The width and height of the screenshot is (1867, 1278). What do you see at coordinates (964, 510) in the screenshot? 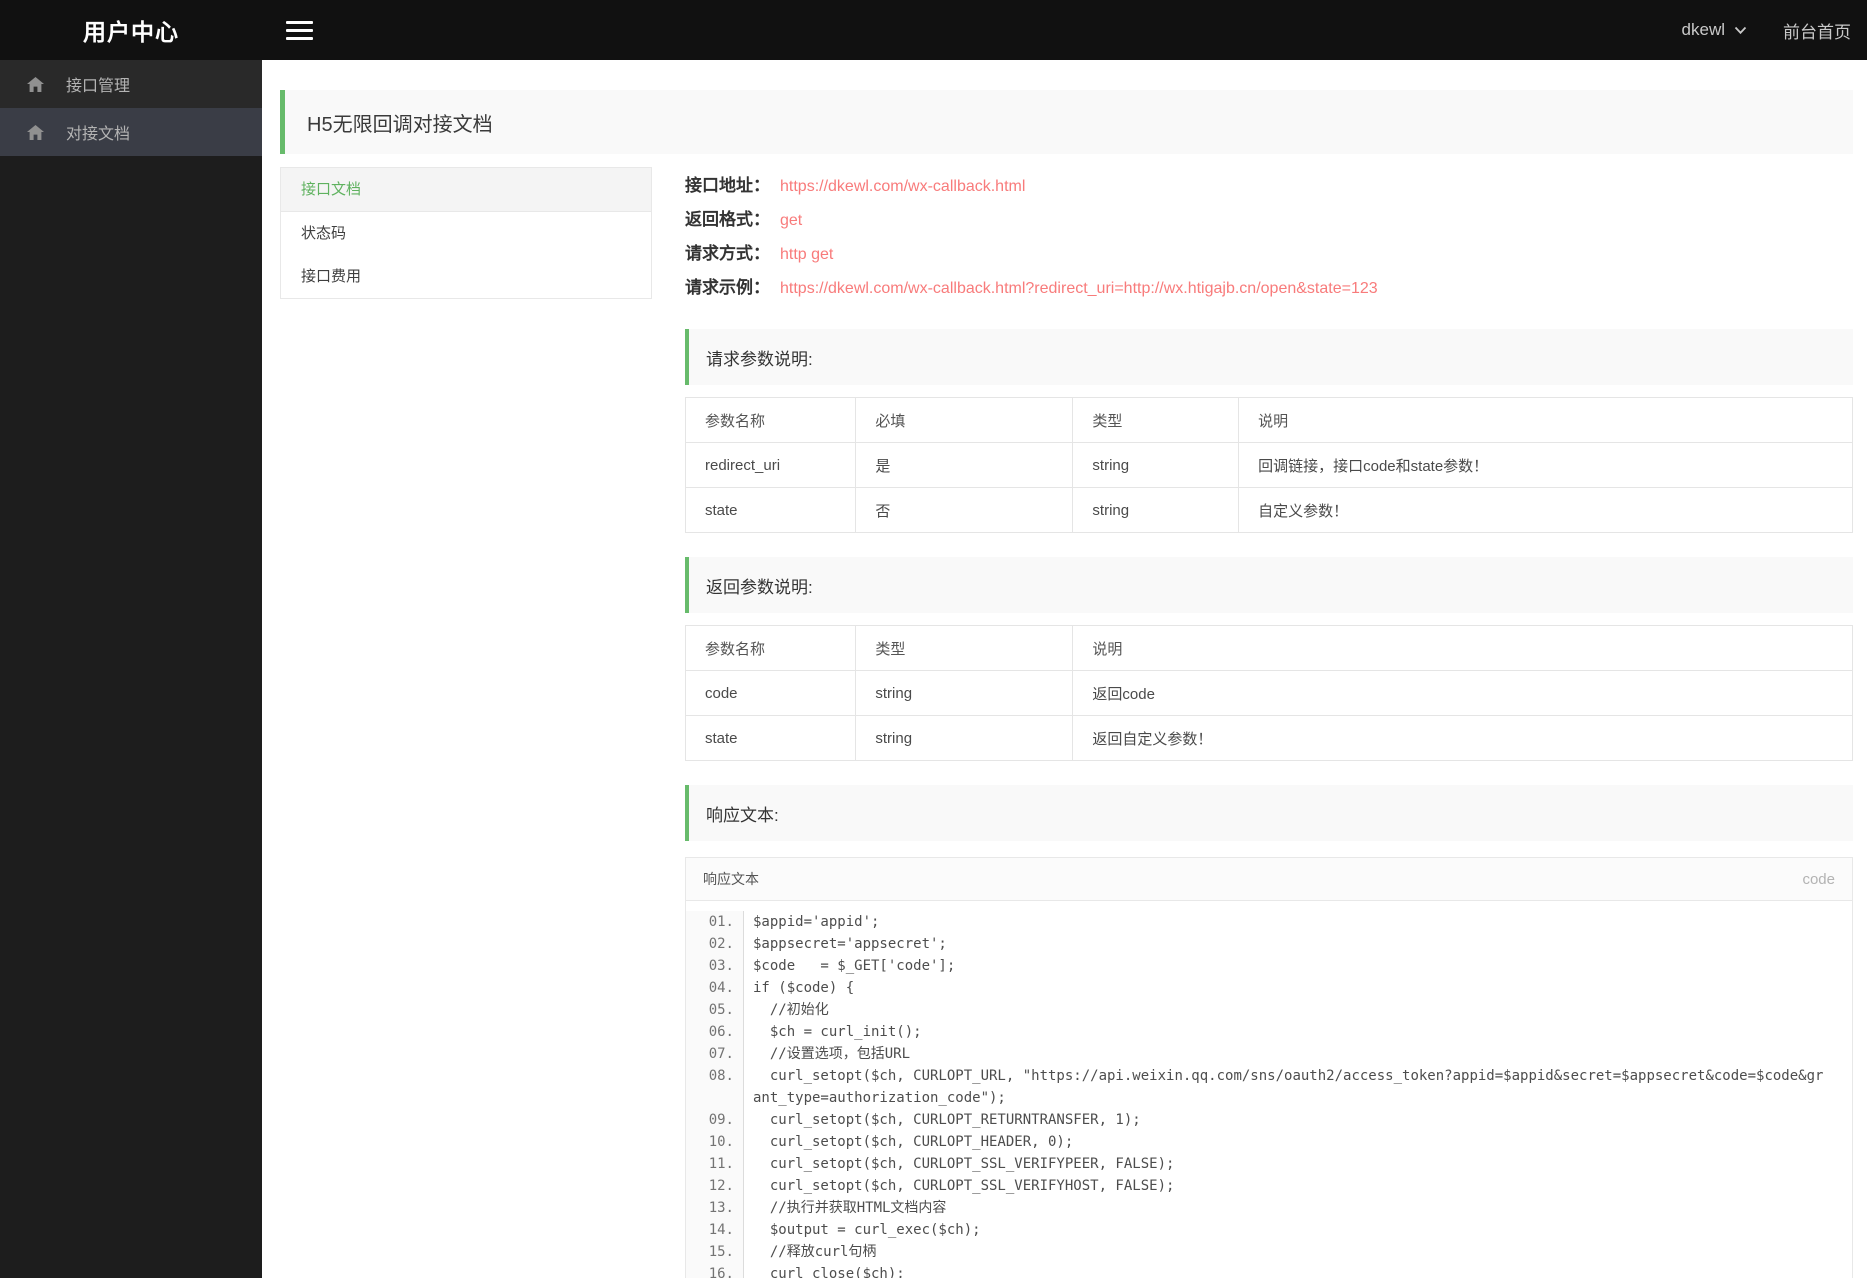
I see `table-cell: 否` at bounding box center [964, 510].